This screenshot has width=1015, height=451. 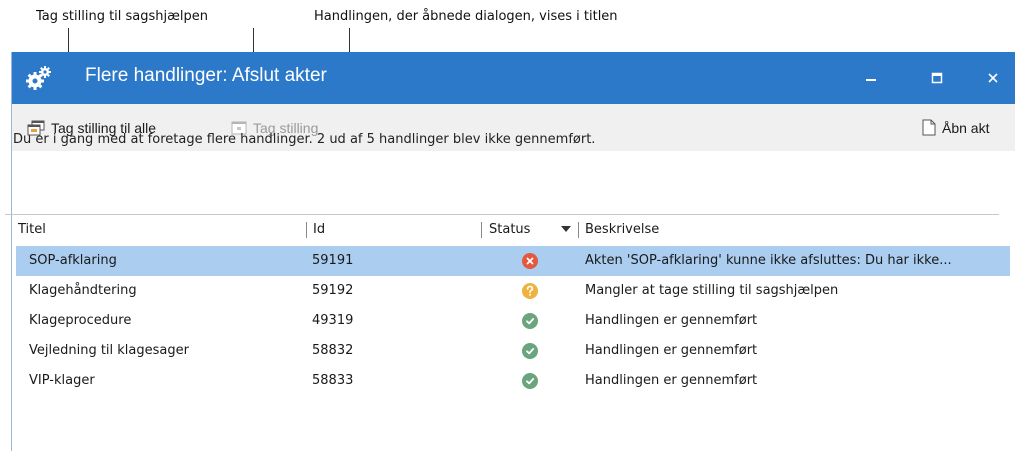 I want to click on column-header-id: Id, so click(x=393, y=229).